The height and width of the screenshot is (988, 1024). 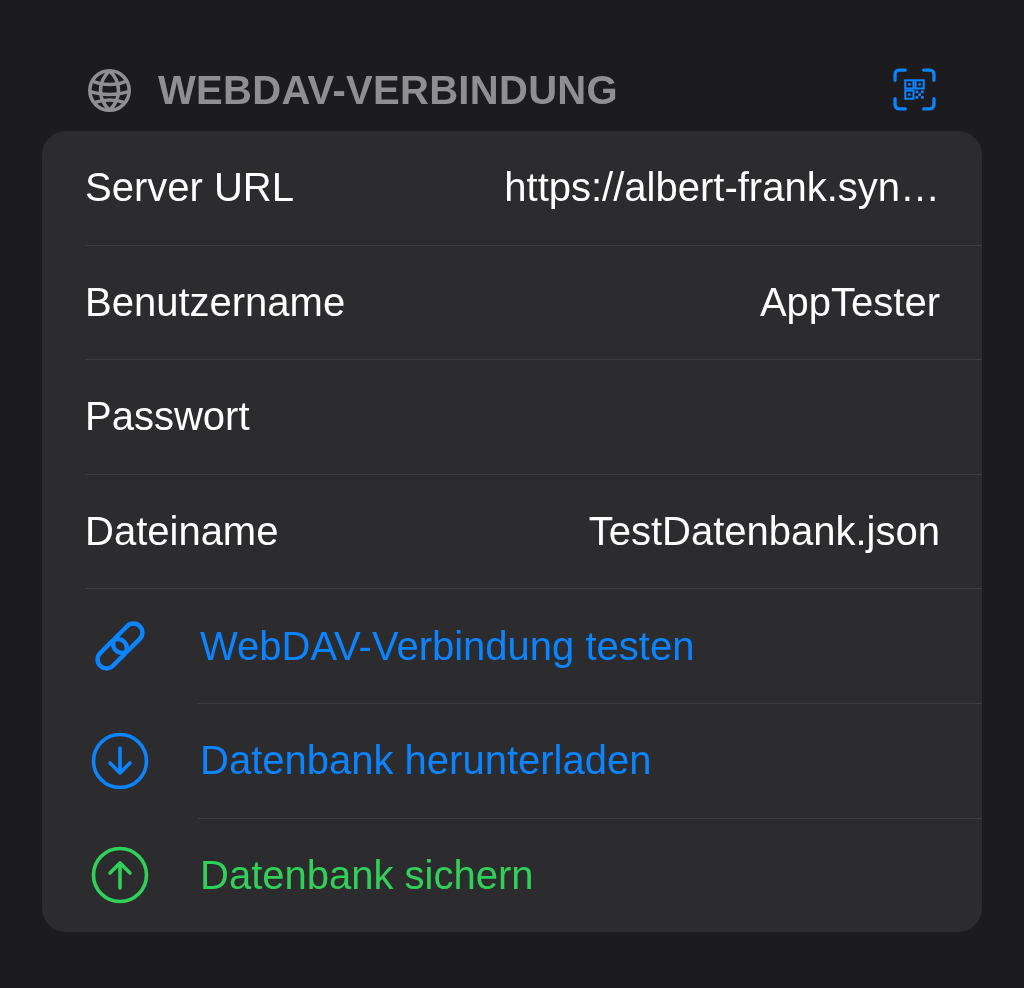 What do you see at coordinates (182, 532) in the screenshot?
I see `field-label: Dateiname` at bounding box center [182, 532].